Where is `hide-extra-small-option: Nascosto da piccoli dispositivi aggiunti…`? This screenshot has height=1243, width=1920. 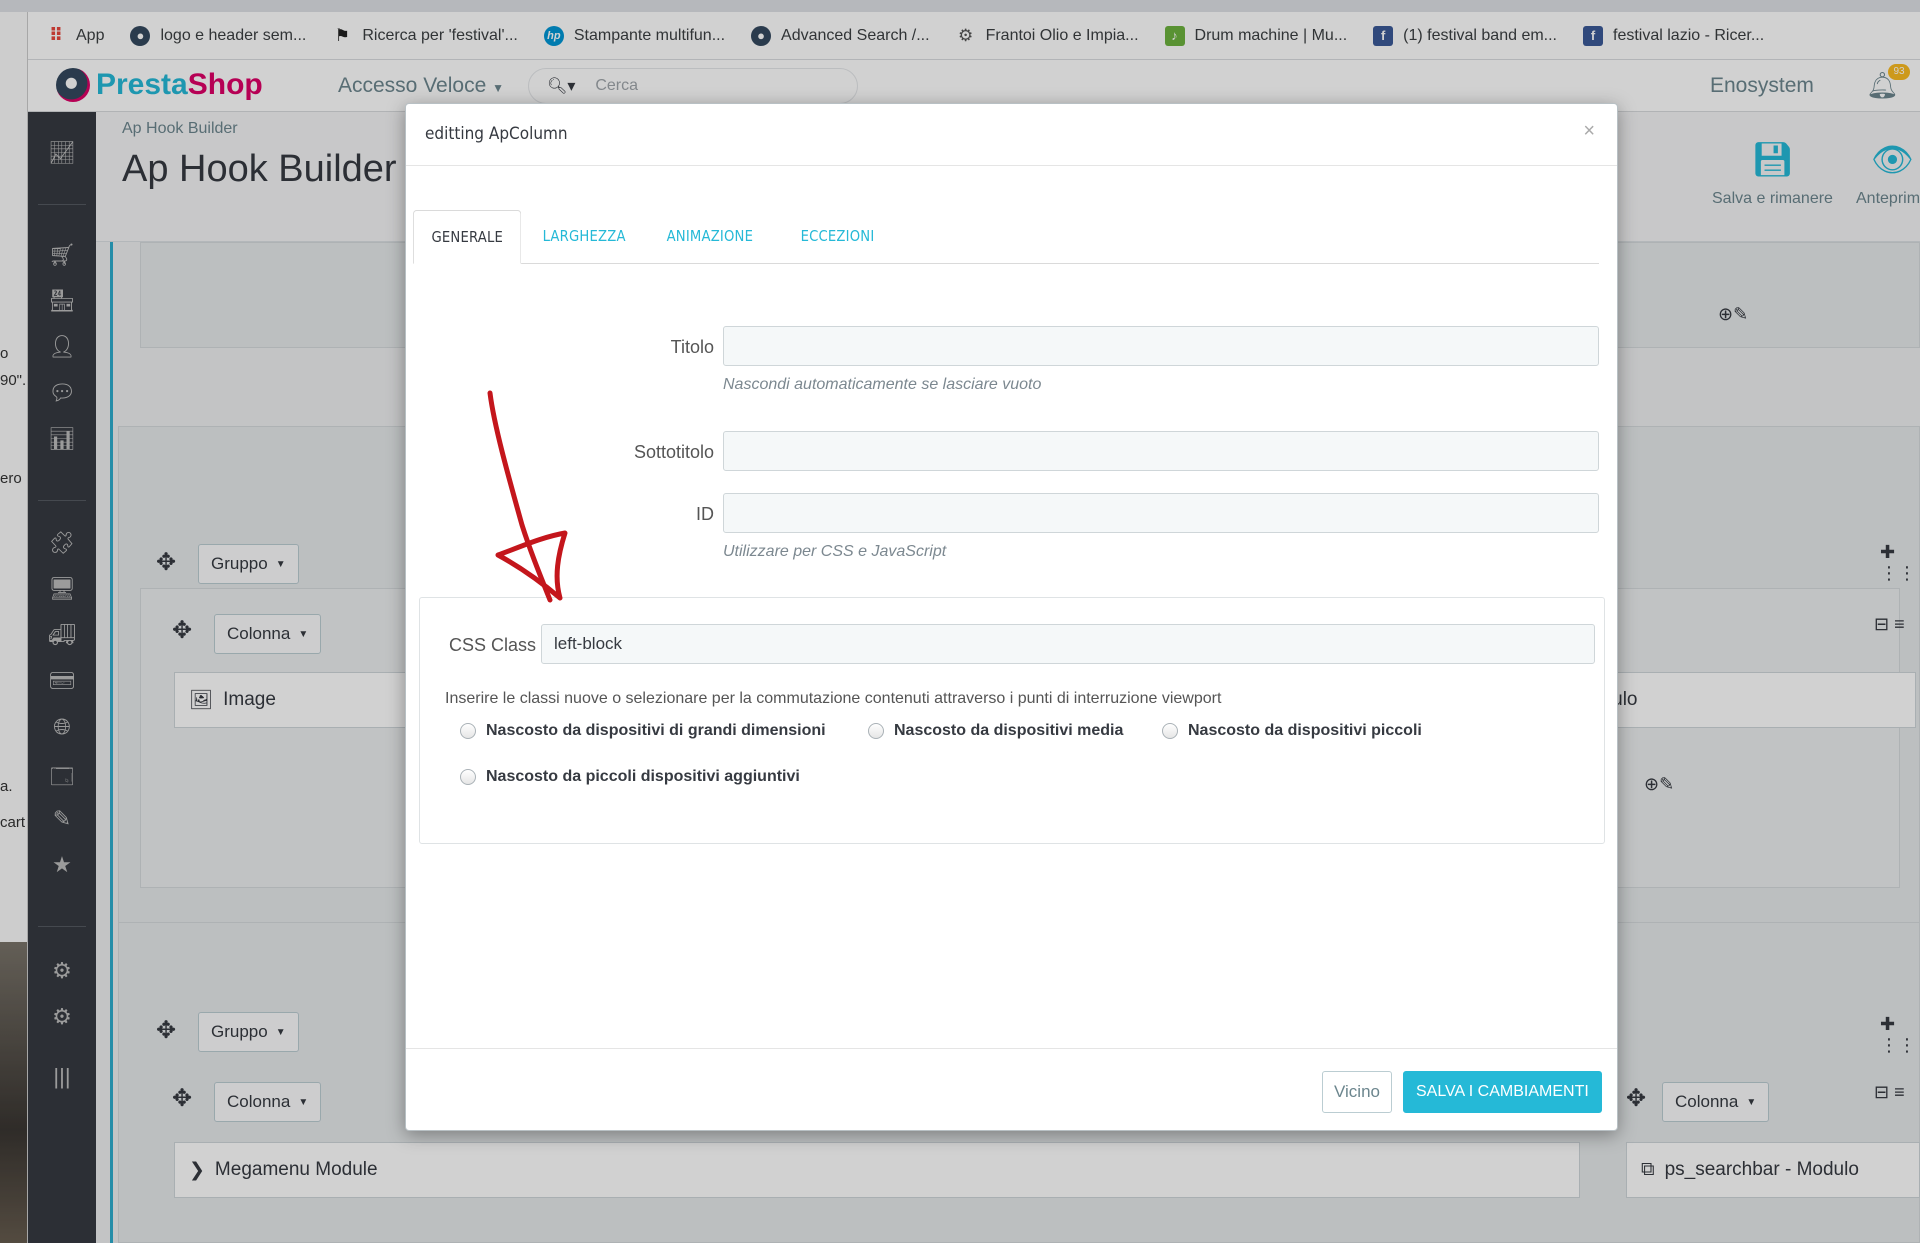 hide-extra-small-option: Nascosto da piccoli dispositivi aggiunti… is located at coordinates (630, 777).